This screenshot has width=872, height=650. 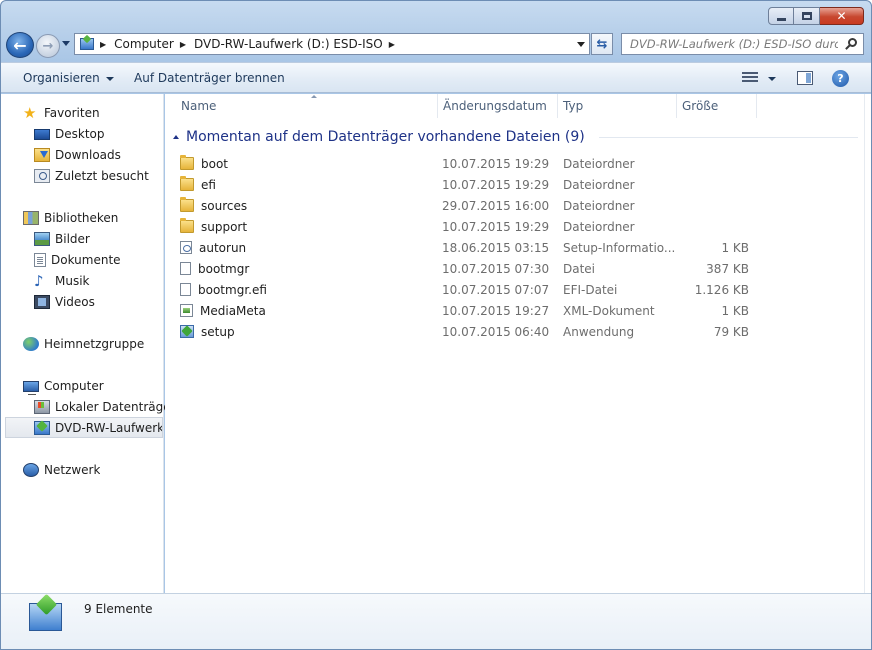 What do you see at coordinates (63, 386) in the screenshot?
I see `sidebar-item-computer: Computer` at bounding box center [63, 386].